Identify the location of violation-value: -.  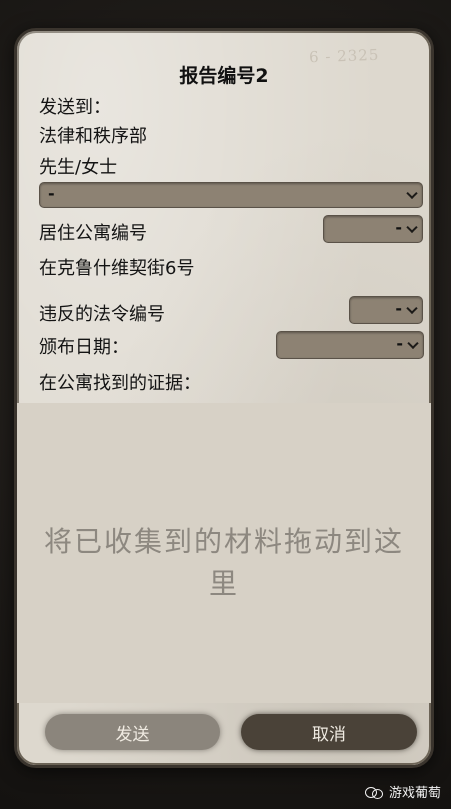
(398, 308).